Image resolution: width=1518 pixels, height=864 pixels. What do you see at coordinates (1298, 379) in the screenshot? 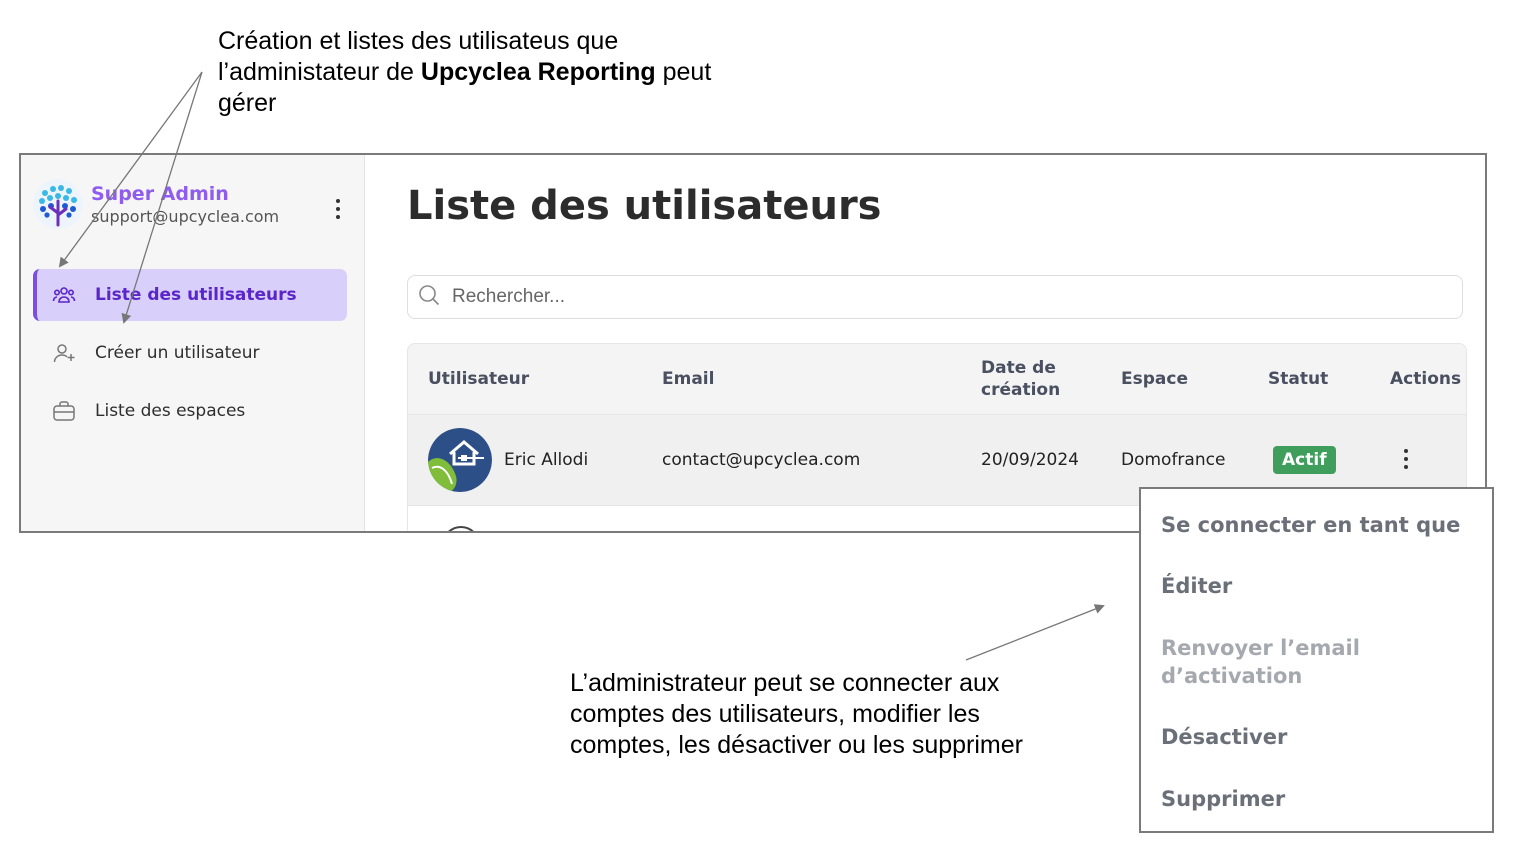
I see `column-header-status: Statut` at bounding box center [1298, 379].